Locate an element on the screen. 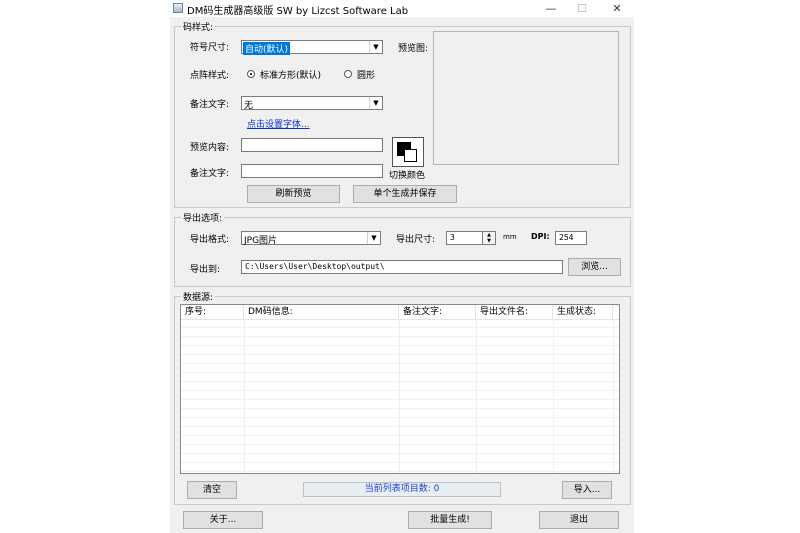  dpi-label: DPI: is located at coordinates (540, 236).